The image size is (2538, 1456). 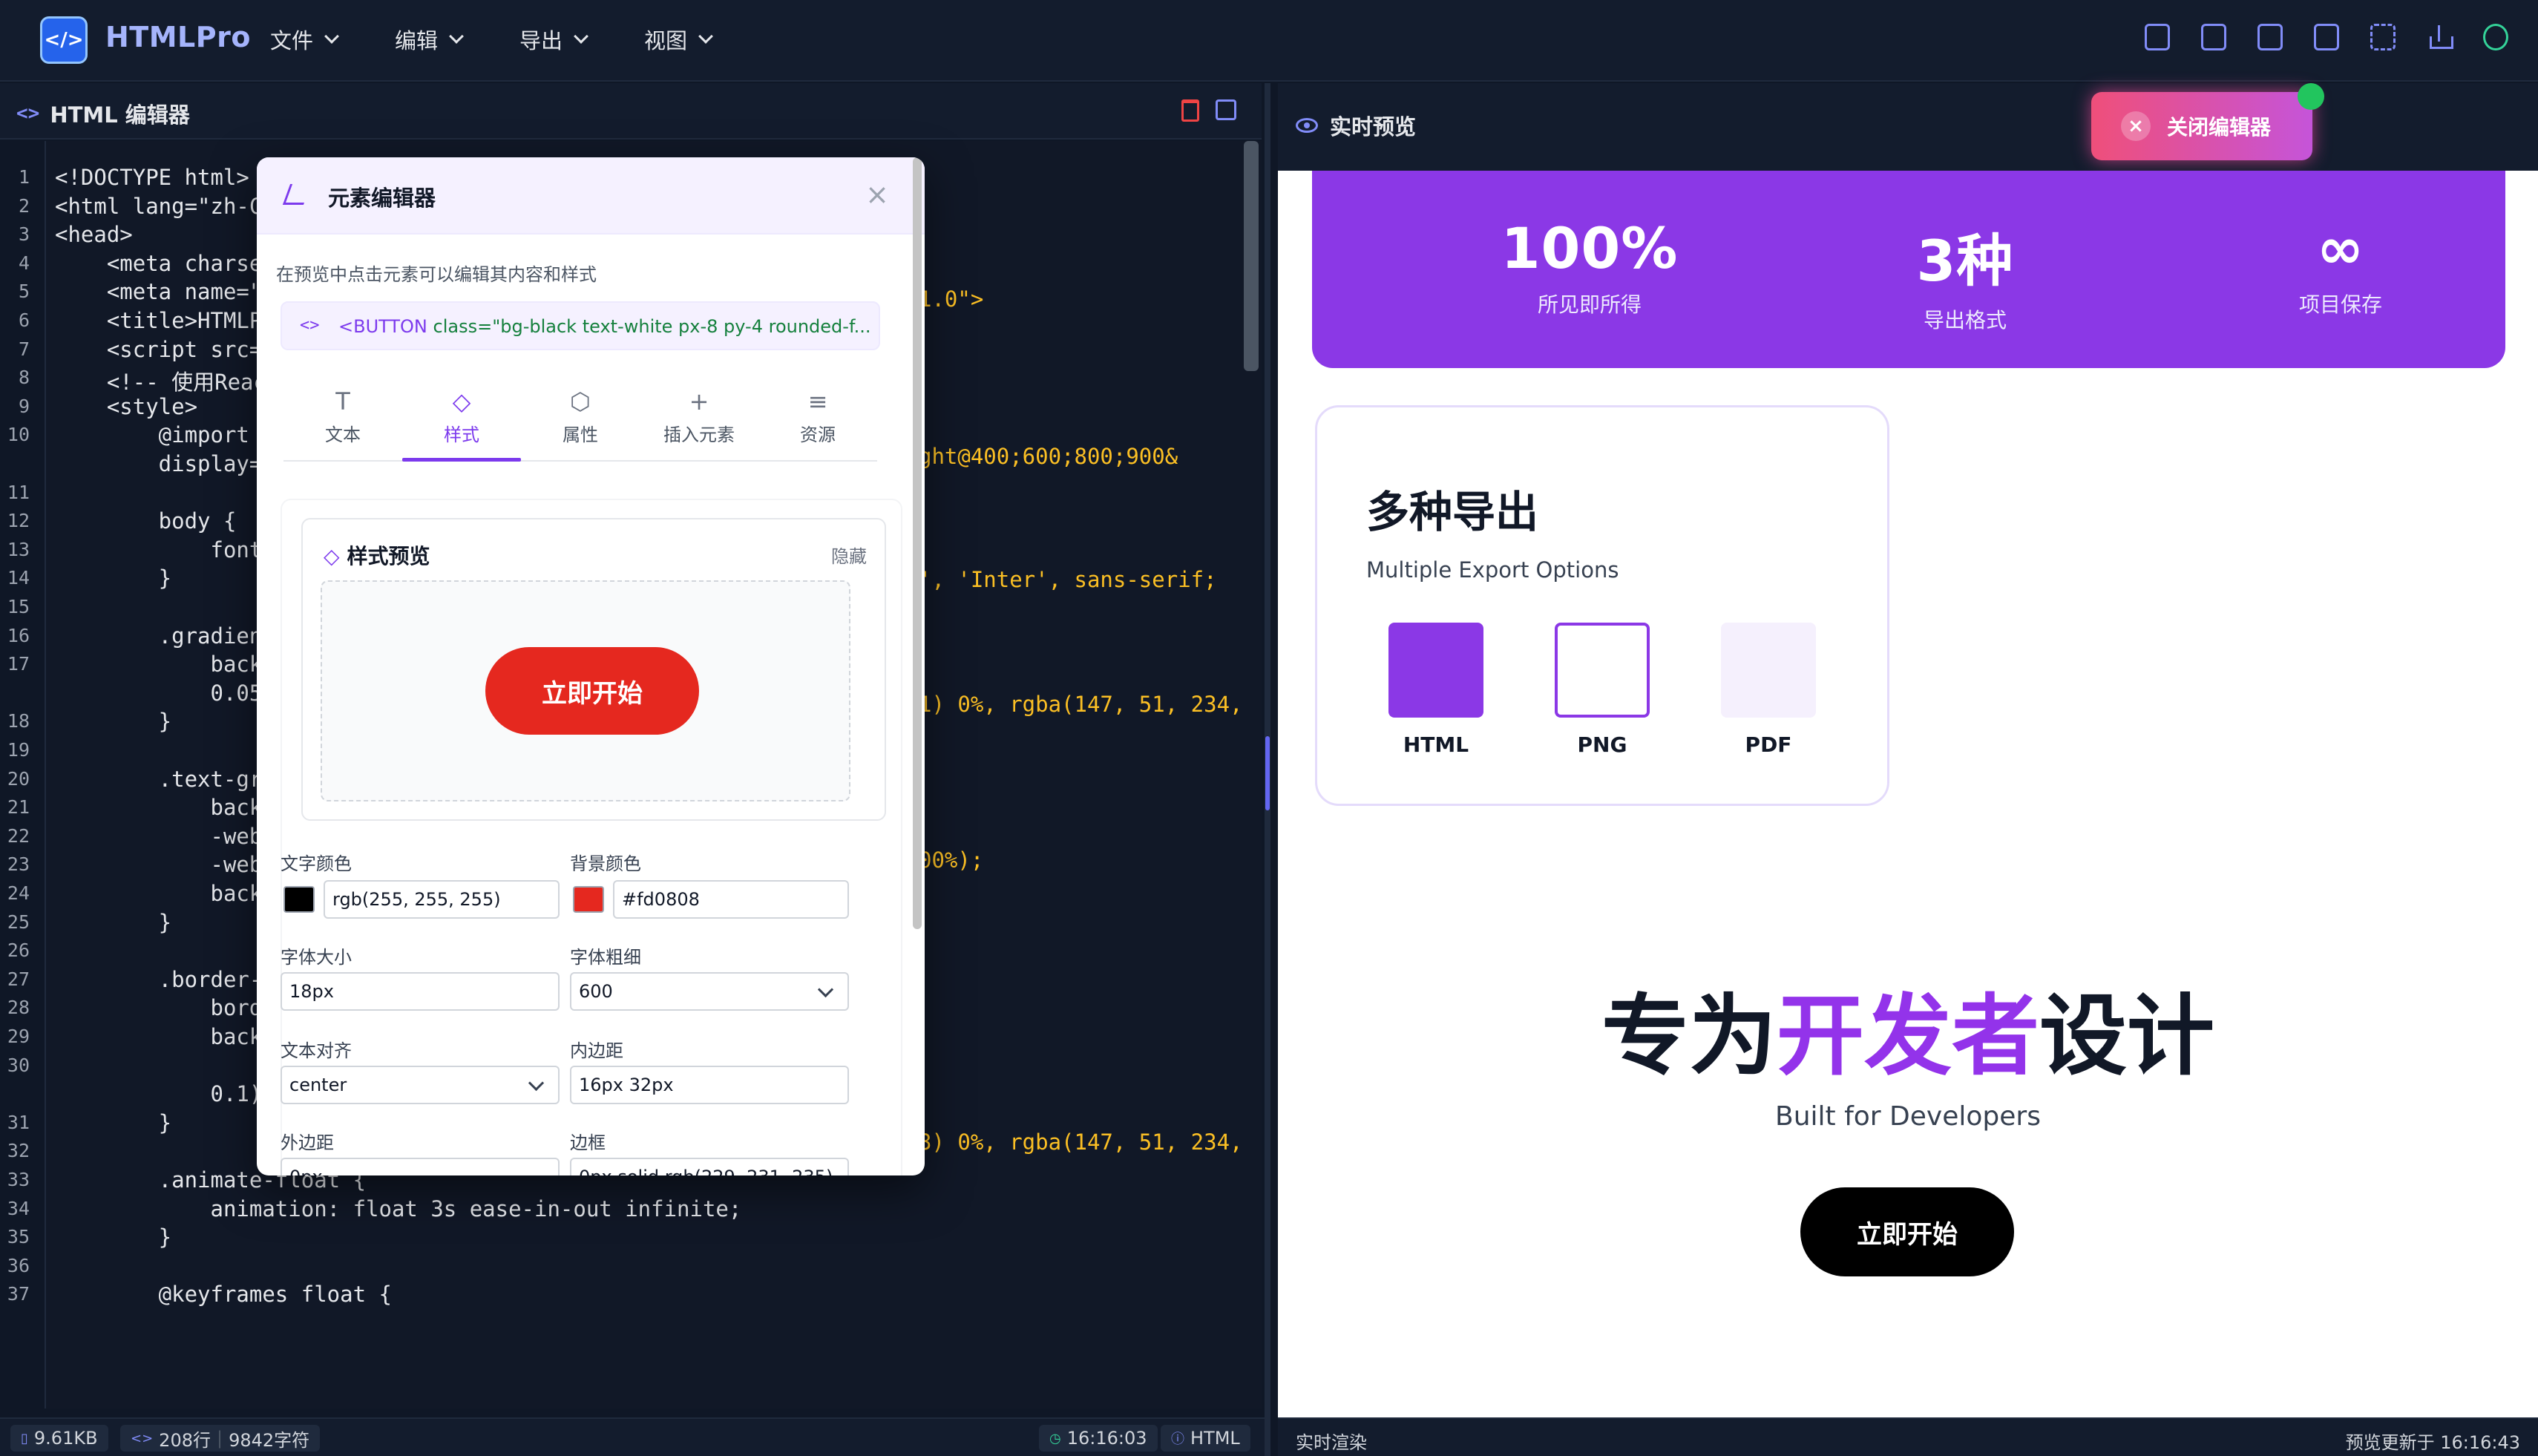 I want to click on close-icon: ×, so click(x=877, y=194).